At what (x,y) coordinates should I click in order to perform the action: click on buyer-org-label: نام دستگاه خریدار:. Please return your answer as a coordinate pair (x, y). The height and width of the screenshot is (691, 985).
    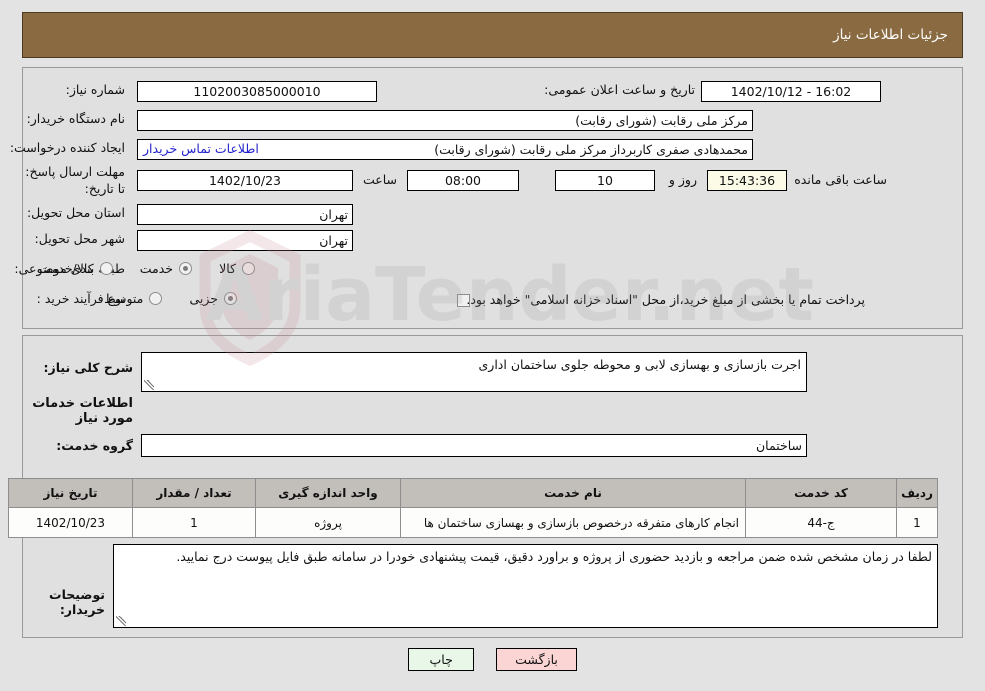
    Looking at the image, I should click on (75, 118).